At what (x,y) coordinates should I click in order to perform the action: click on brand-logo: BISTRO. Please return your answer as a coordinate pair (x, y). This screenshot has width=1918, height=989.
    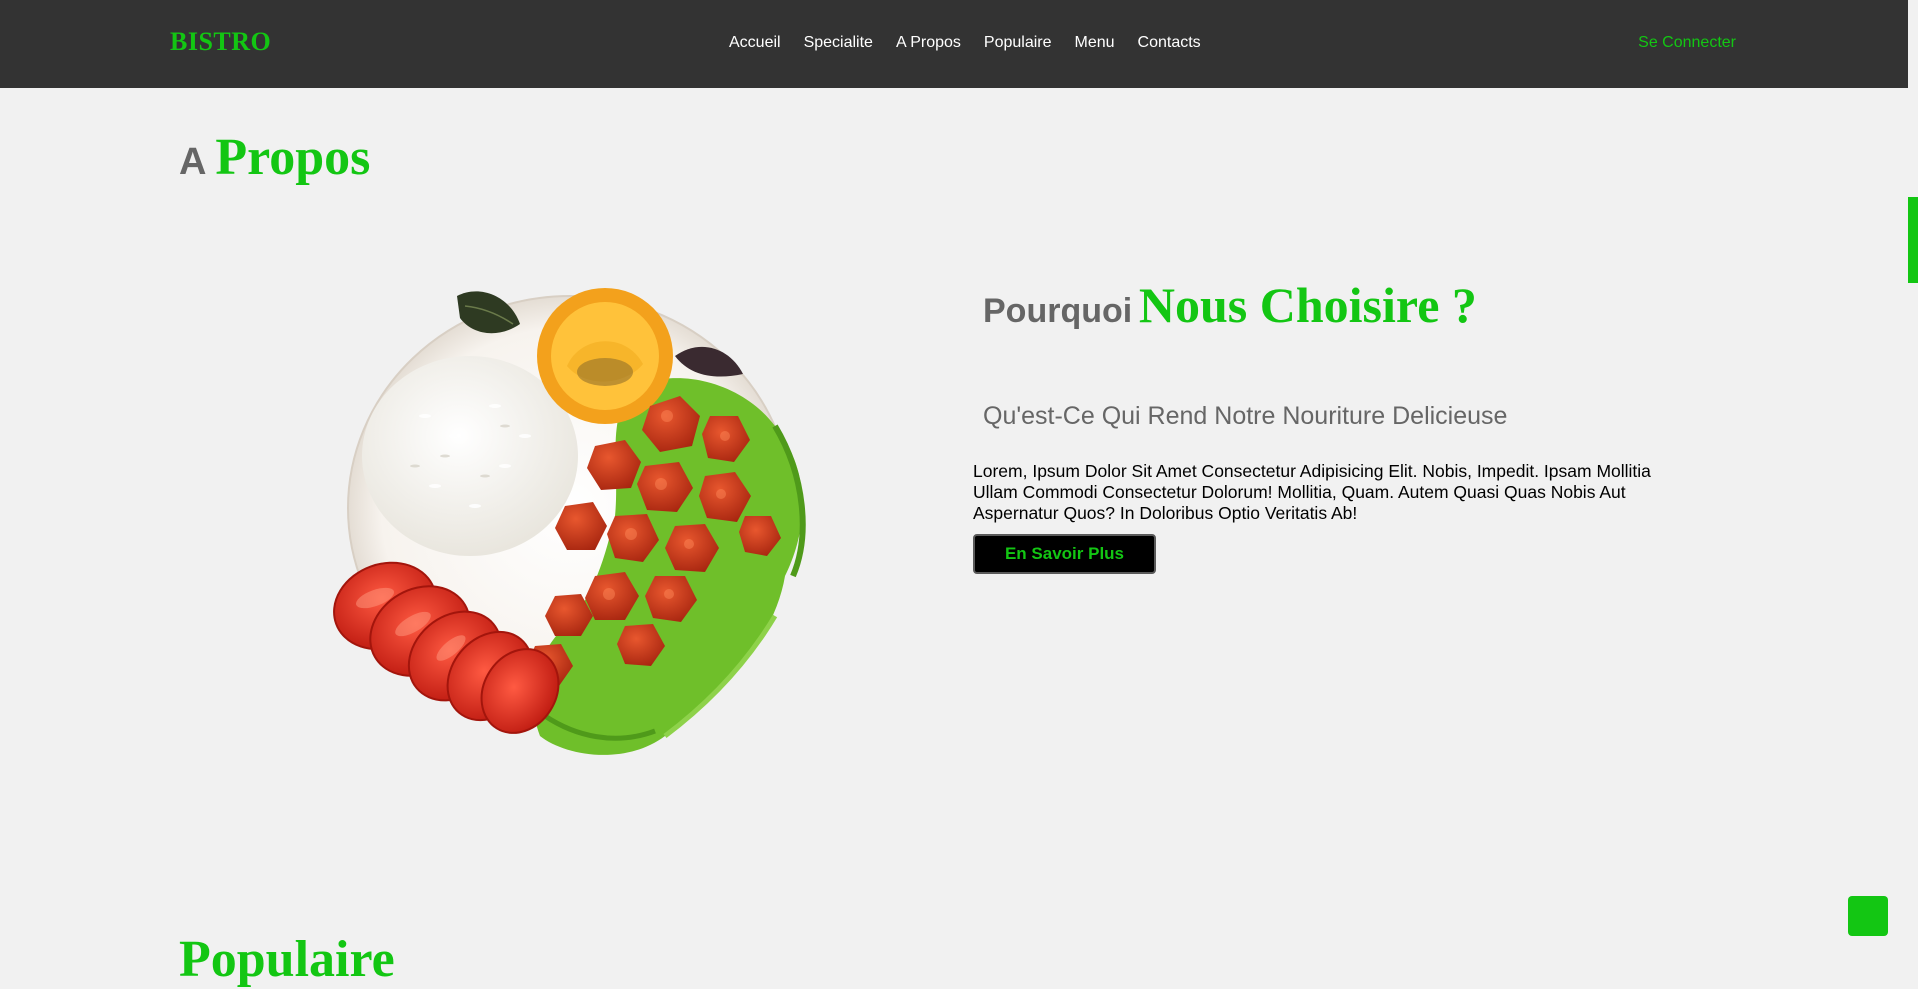
    Looking at the image, I should click on (220, 42).